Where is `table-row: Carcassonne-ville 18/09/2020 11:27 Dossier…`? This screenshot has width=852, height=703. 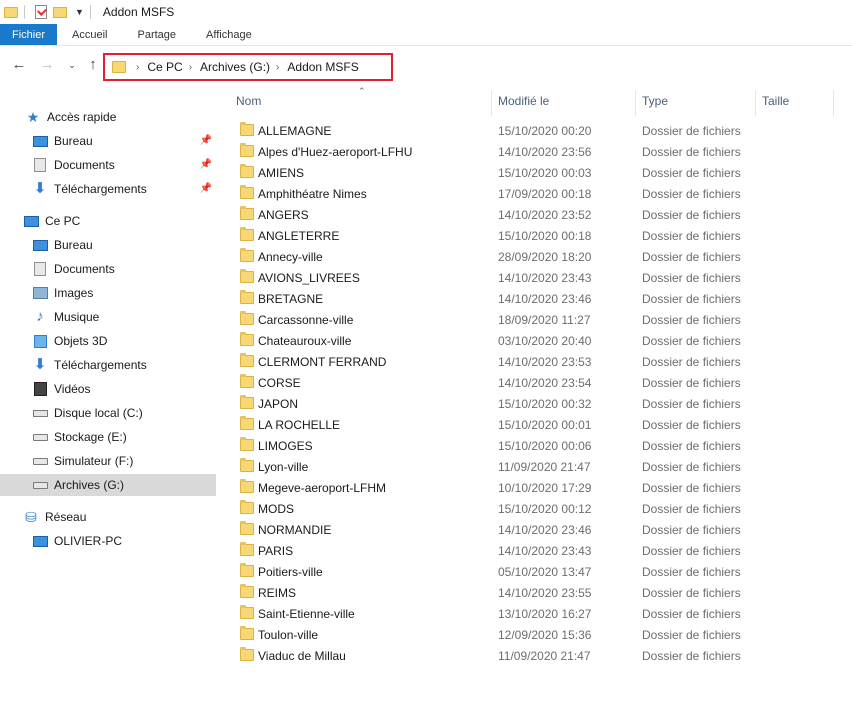 table-row: Carcassonne-ville 18/09/2020 11:27 Dossier… is located at coordinates (534, 319).